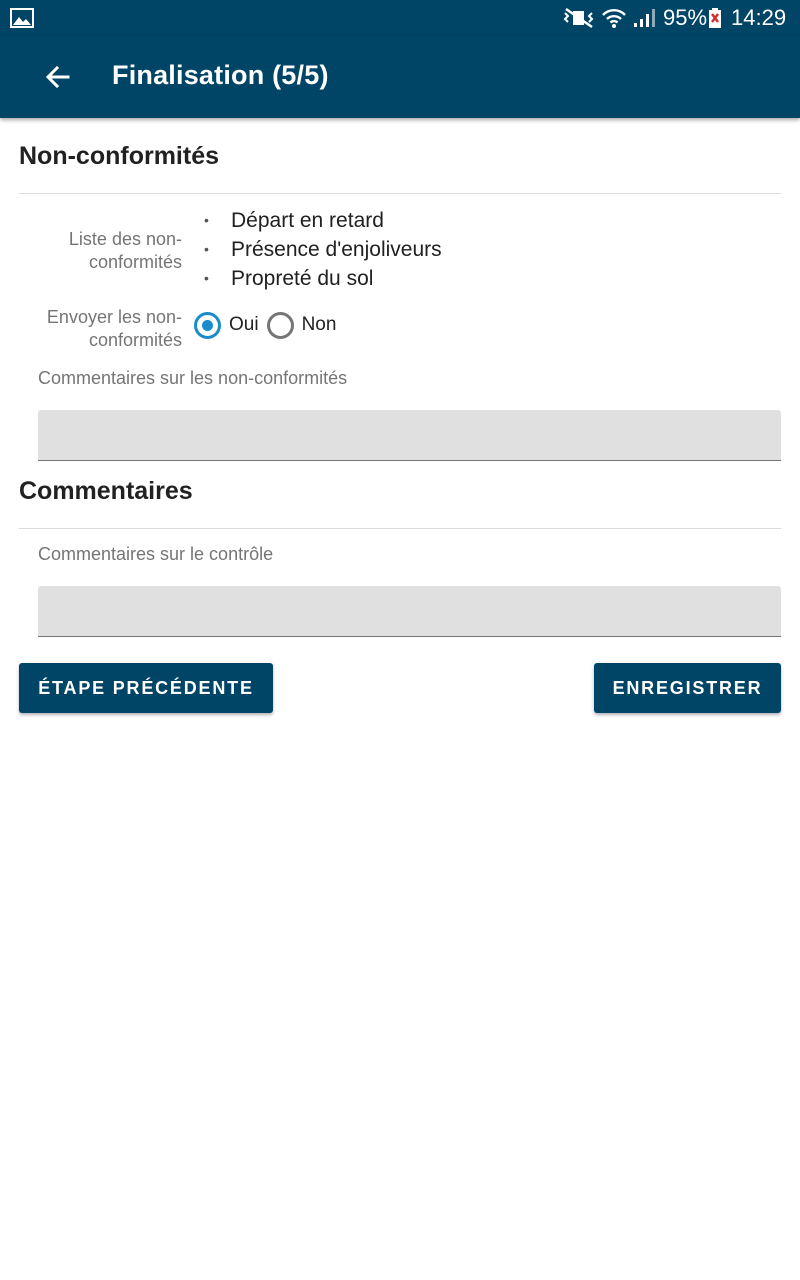 Image resolution: width=800 pixels, height=1280 pixels. What do you see at coordinates (579, 18) in the screenshot?
I see `vibrate-mute-icon` at bounding box center [579, 18].